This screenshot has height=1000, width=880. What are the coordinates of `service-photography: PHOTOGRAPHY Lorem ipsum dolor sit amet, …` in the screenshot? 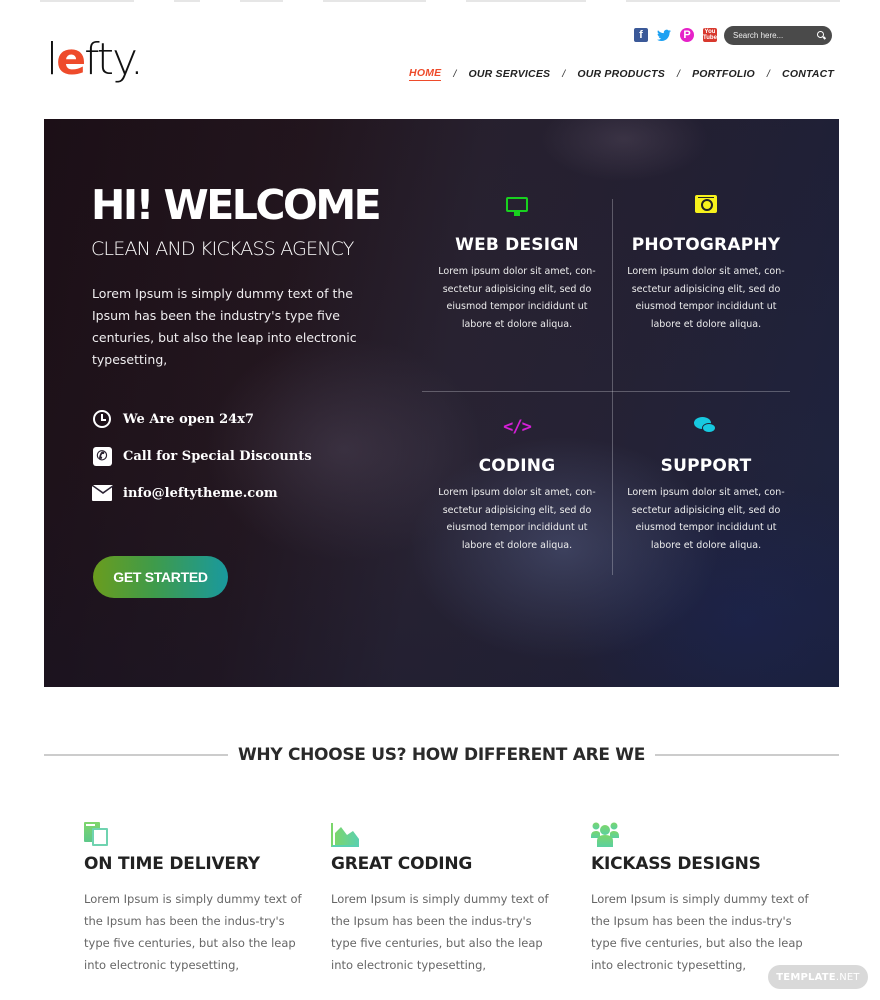 It's located at (706, 263).